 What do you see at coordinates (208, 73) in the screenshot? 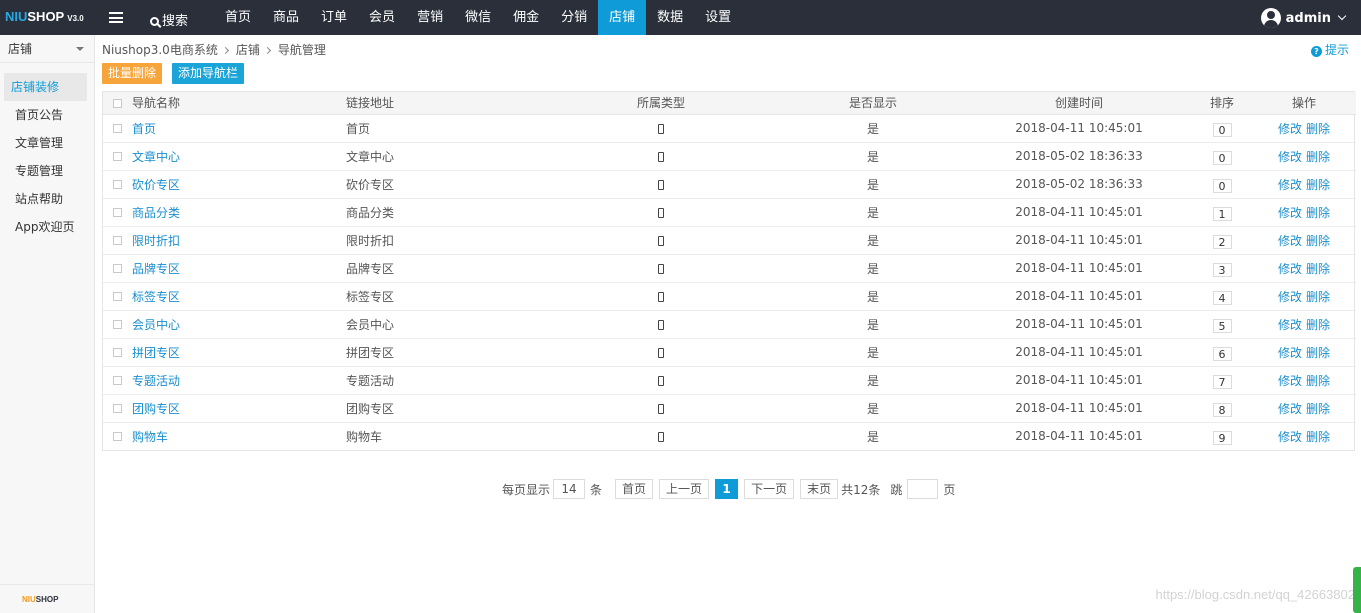
I see `add-nav-button: 添加导航栏` at bounding box center [208, 73].